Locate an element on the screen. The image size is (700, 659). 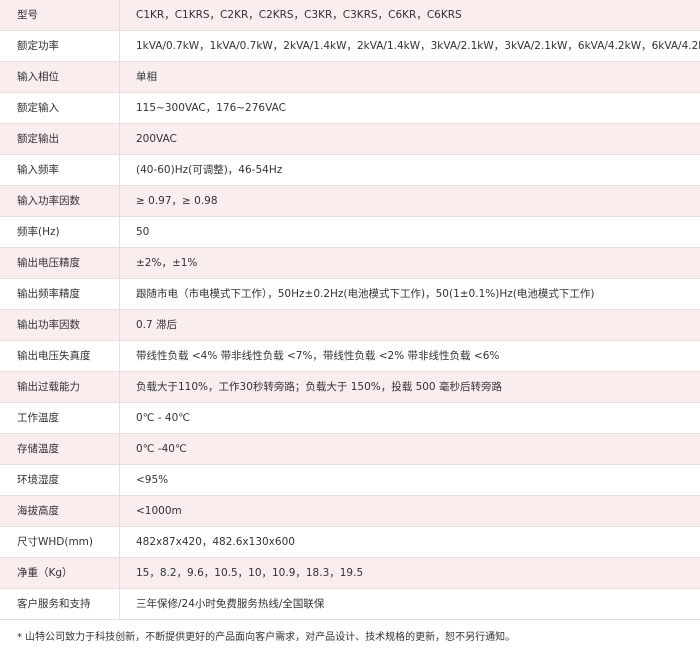
spec-value: 三年保修/24小时免费服务热线/全国联保 is located at coordinates (409, 604).